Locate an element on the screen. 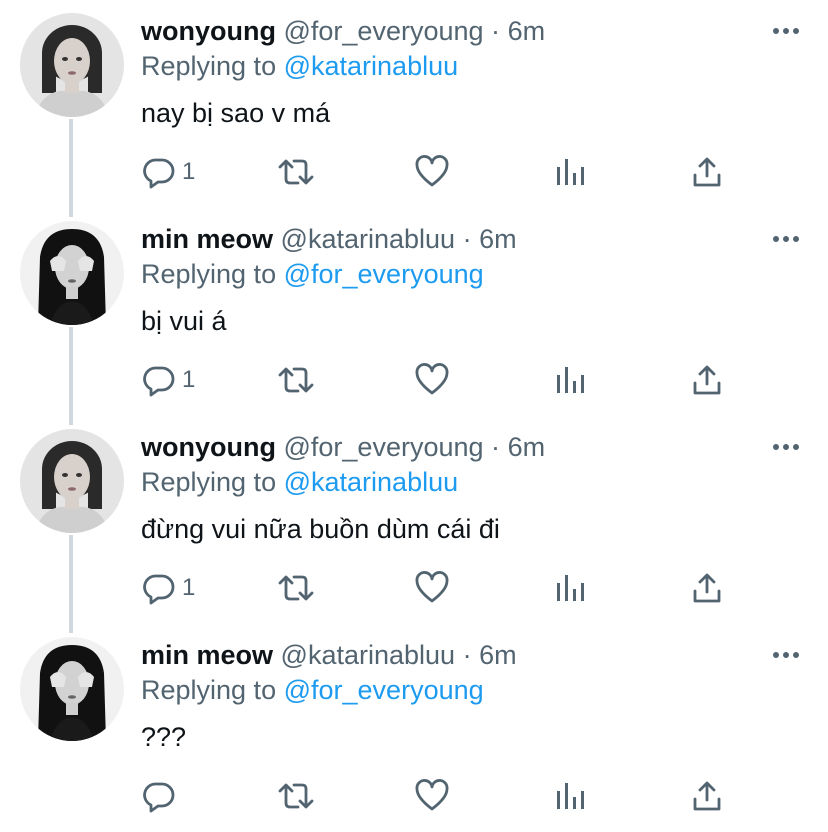 The image size is (828, 832). tweet-text: bị vui á is located at coordinates (184, 321).